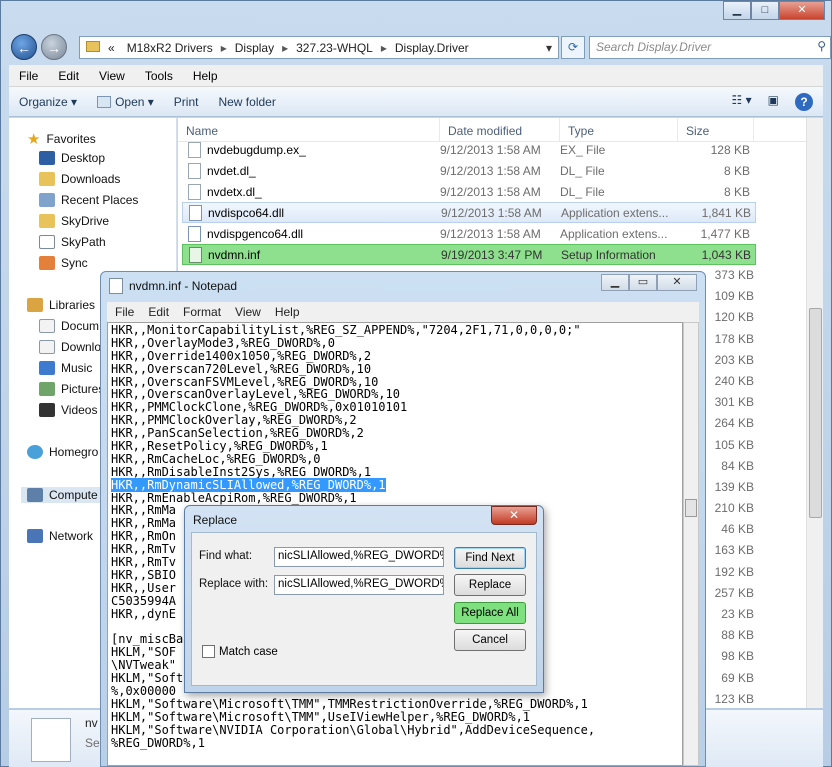 This screenshot has width=832, height=767. Describe the element at coordinates (246, 102) in the screenshot. I see `new-folder-button: New folder` at that location.